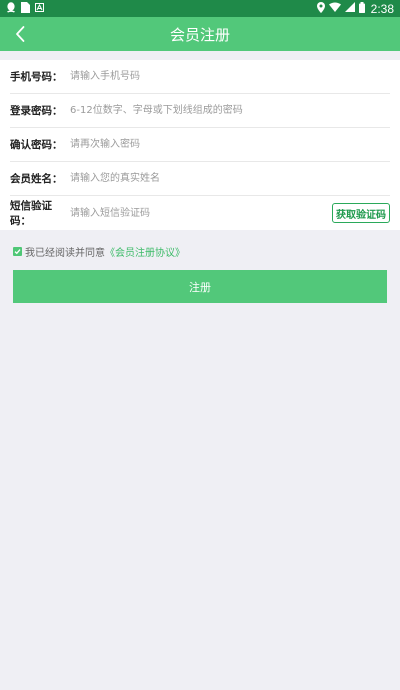  I want to click on password-row: 登录密码：, so click(200, 111).